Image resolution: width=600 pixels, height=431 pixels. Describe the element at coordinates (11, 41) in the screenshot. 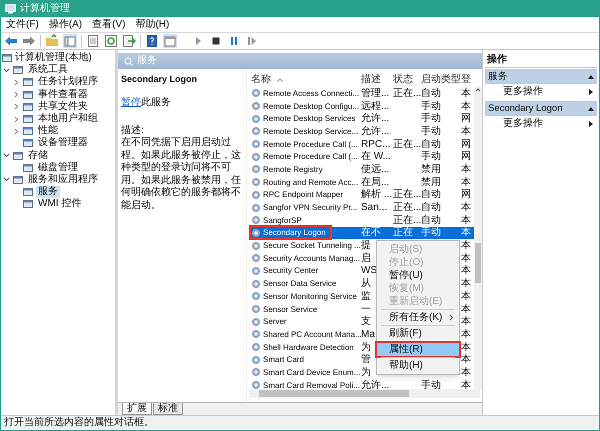

I see `back-arrow-icon` at that location.